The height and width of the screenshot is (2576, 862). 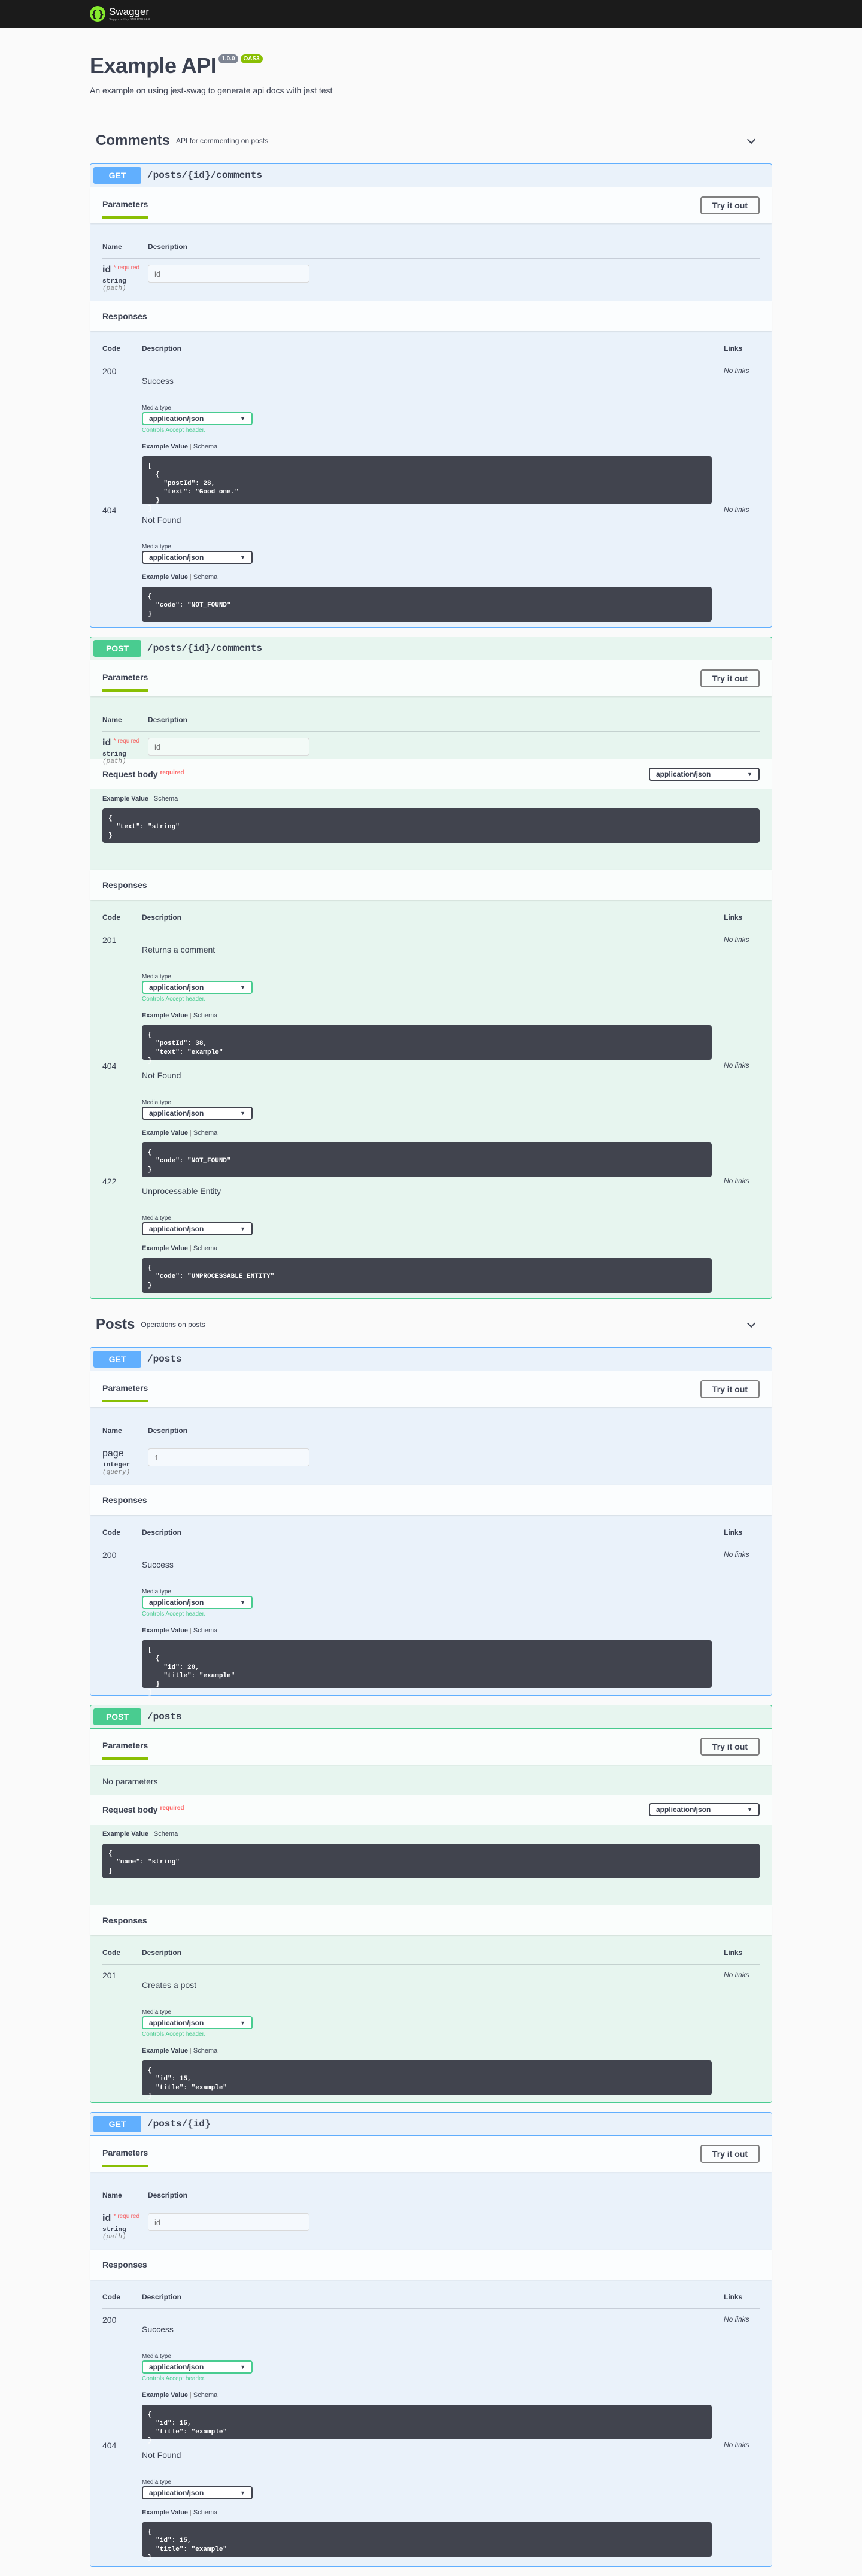 What do you see at coordinates (114, 2237) in the screenshot?
I see `param-in: (path)` at bounding box center [114, 2237].